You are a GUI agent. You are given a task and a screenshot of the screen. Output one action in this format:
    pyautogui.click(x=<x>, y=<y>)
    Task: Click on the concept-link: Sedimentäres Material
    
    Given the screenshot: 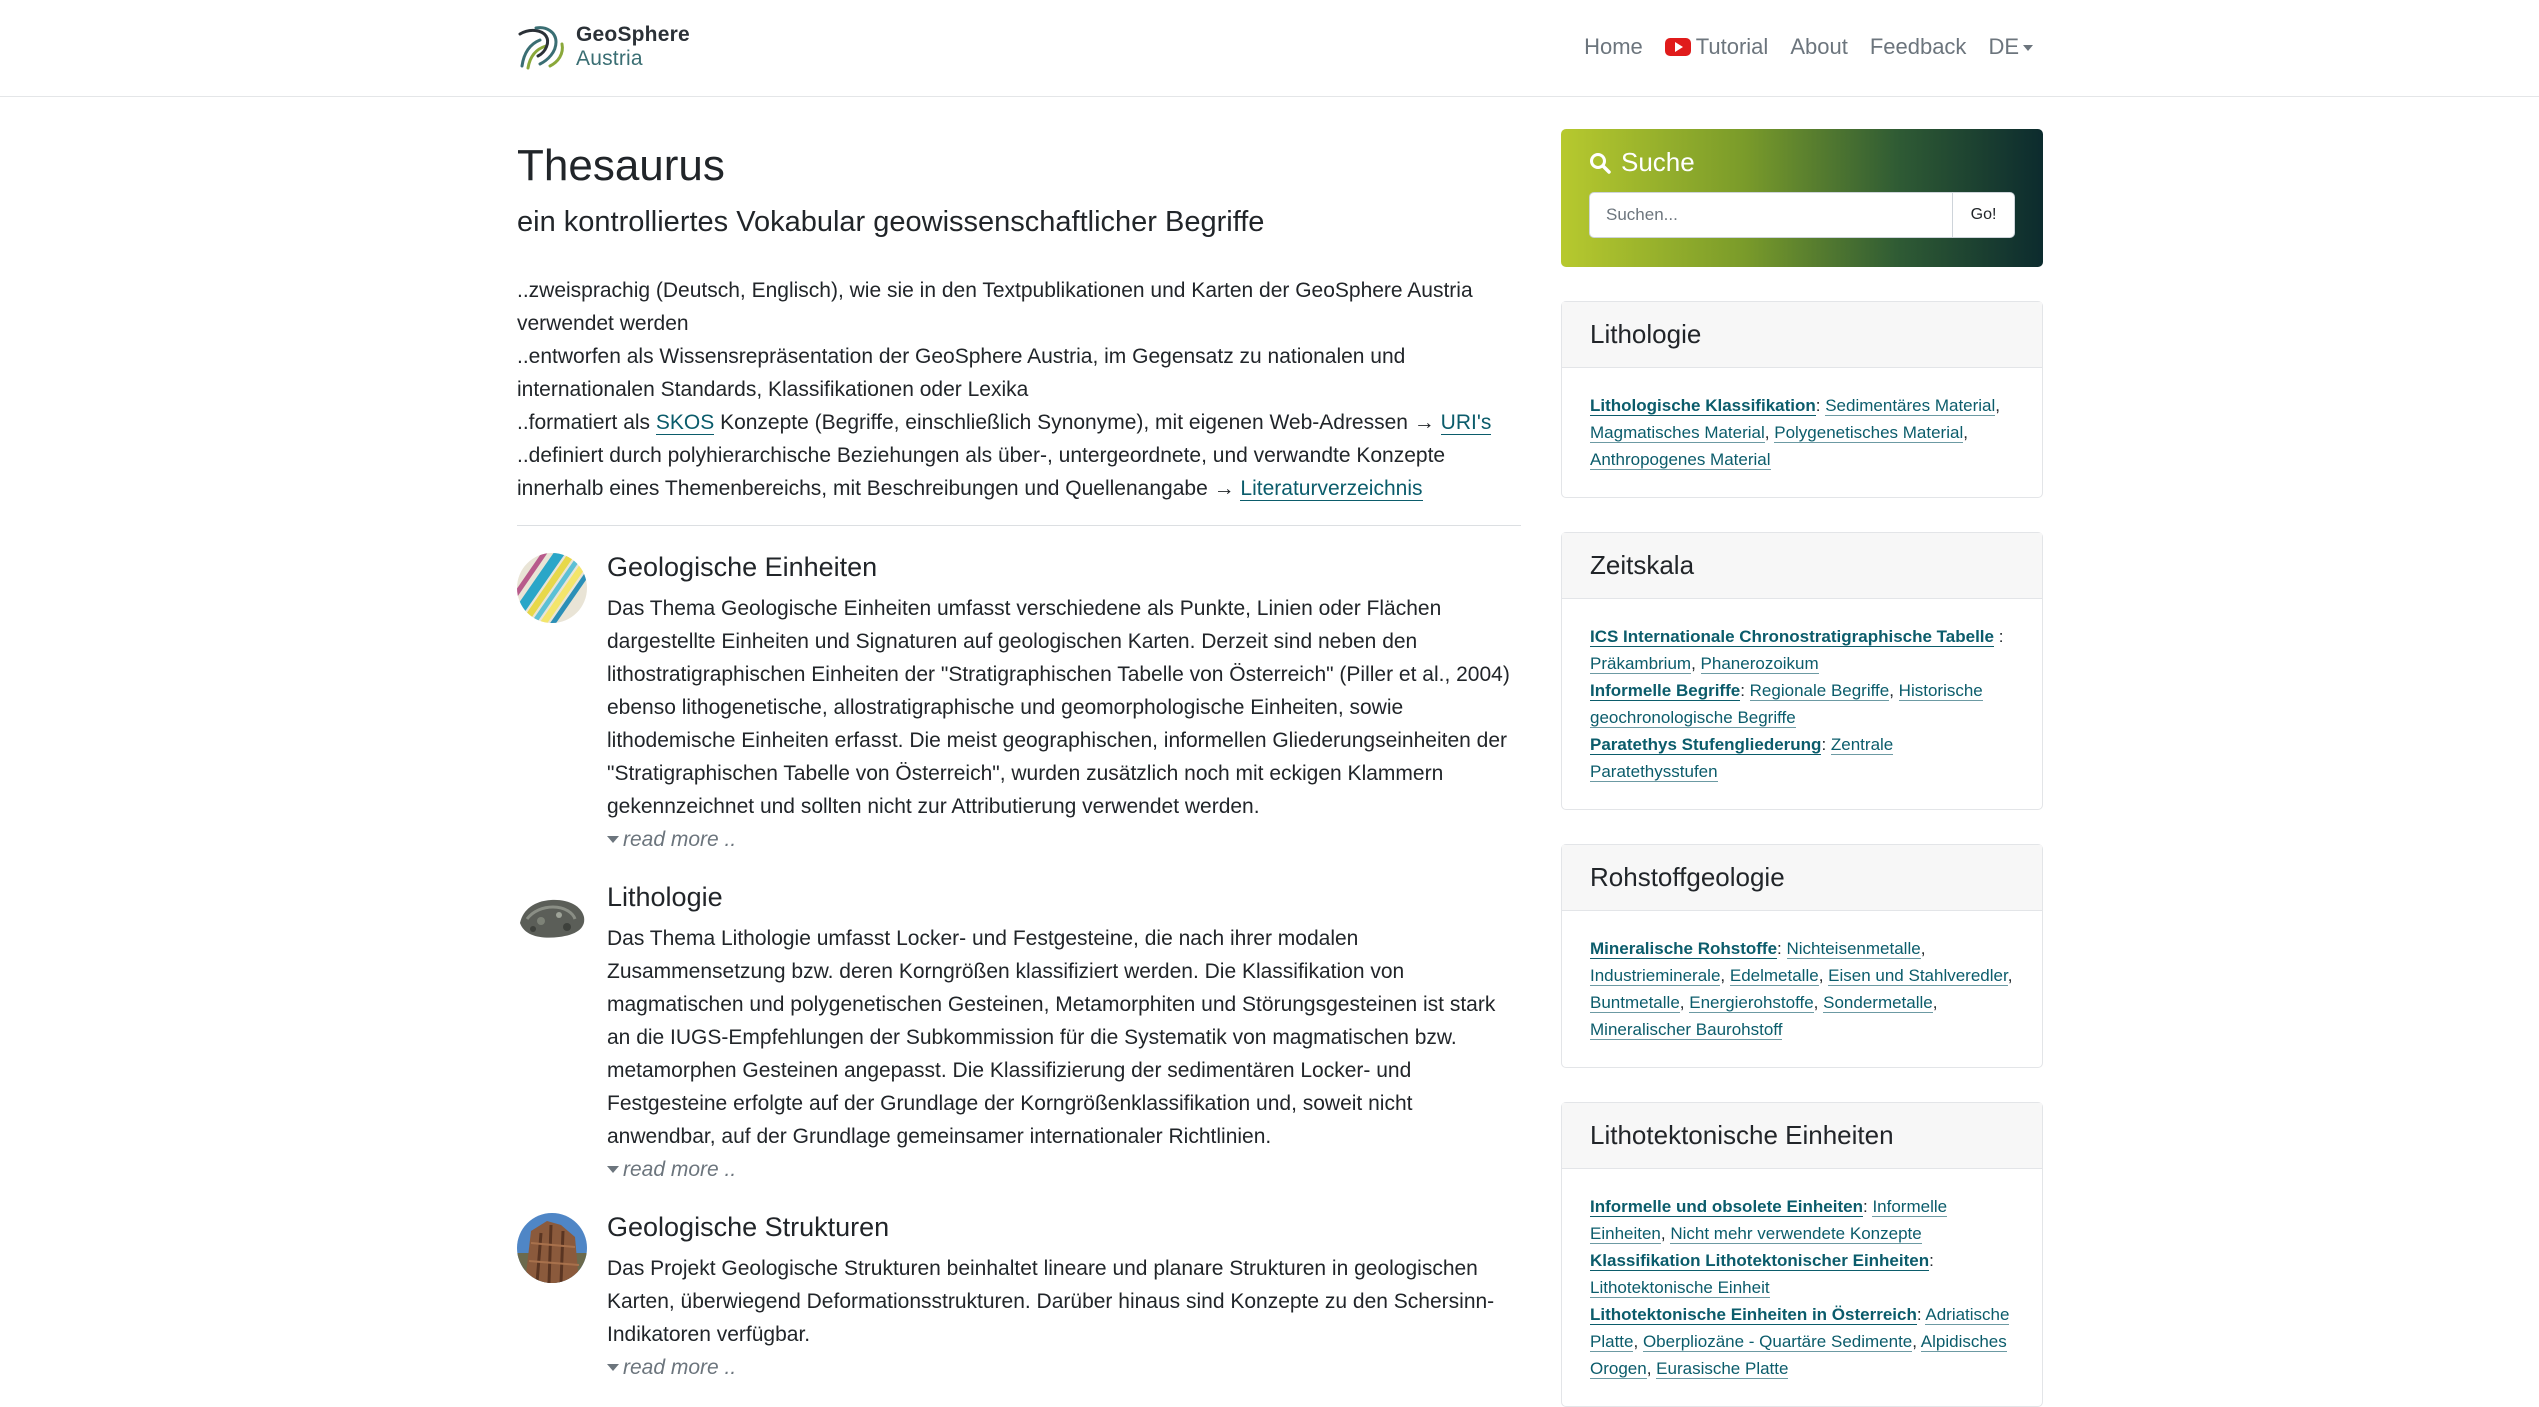 What is the action you would take?
    pyautogui.click(x=1910, y=406)
    